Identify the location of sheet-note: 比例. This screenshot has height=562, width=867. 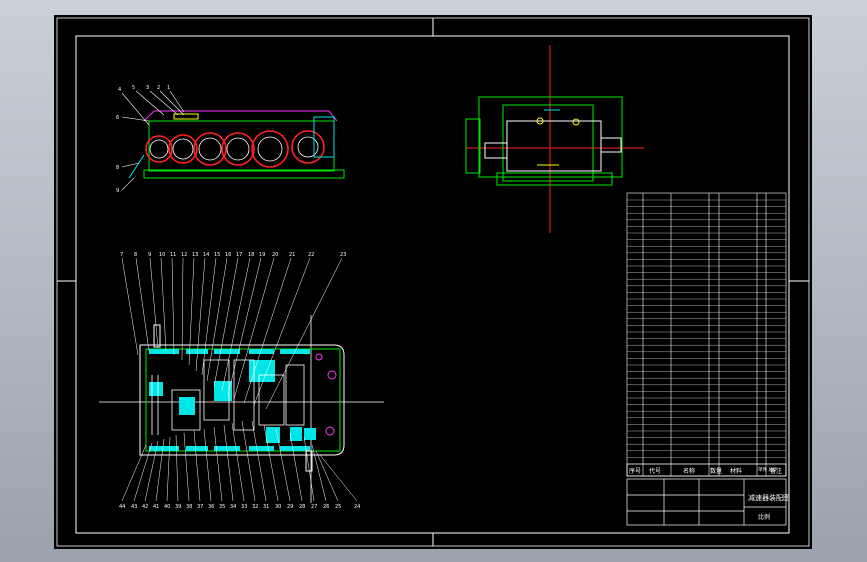
(764, 517).